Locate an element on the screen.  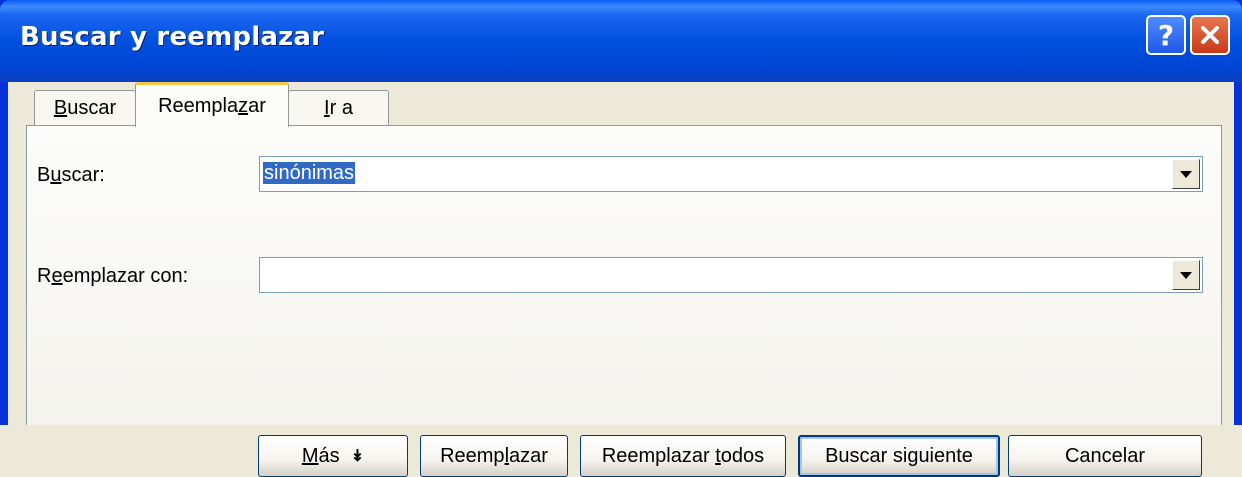
tab-buscar: Buscar is located at coordinates (85, 108).